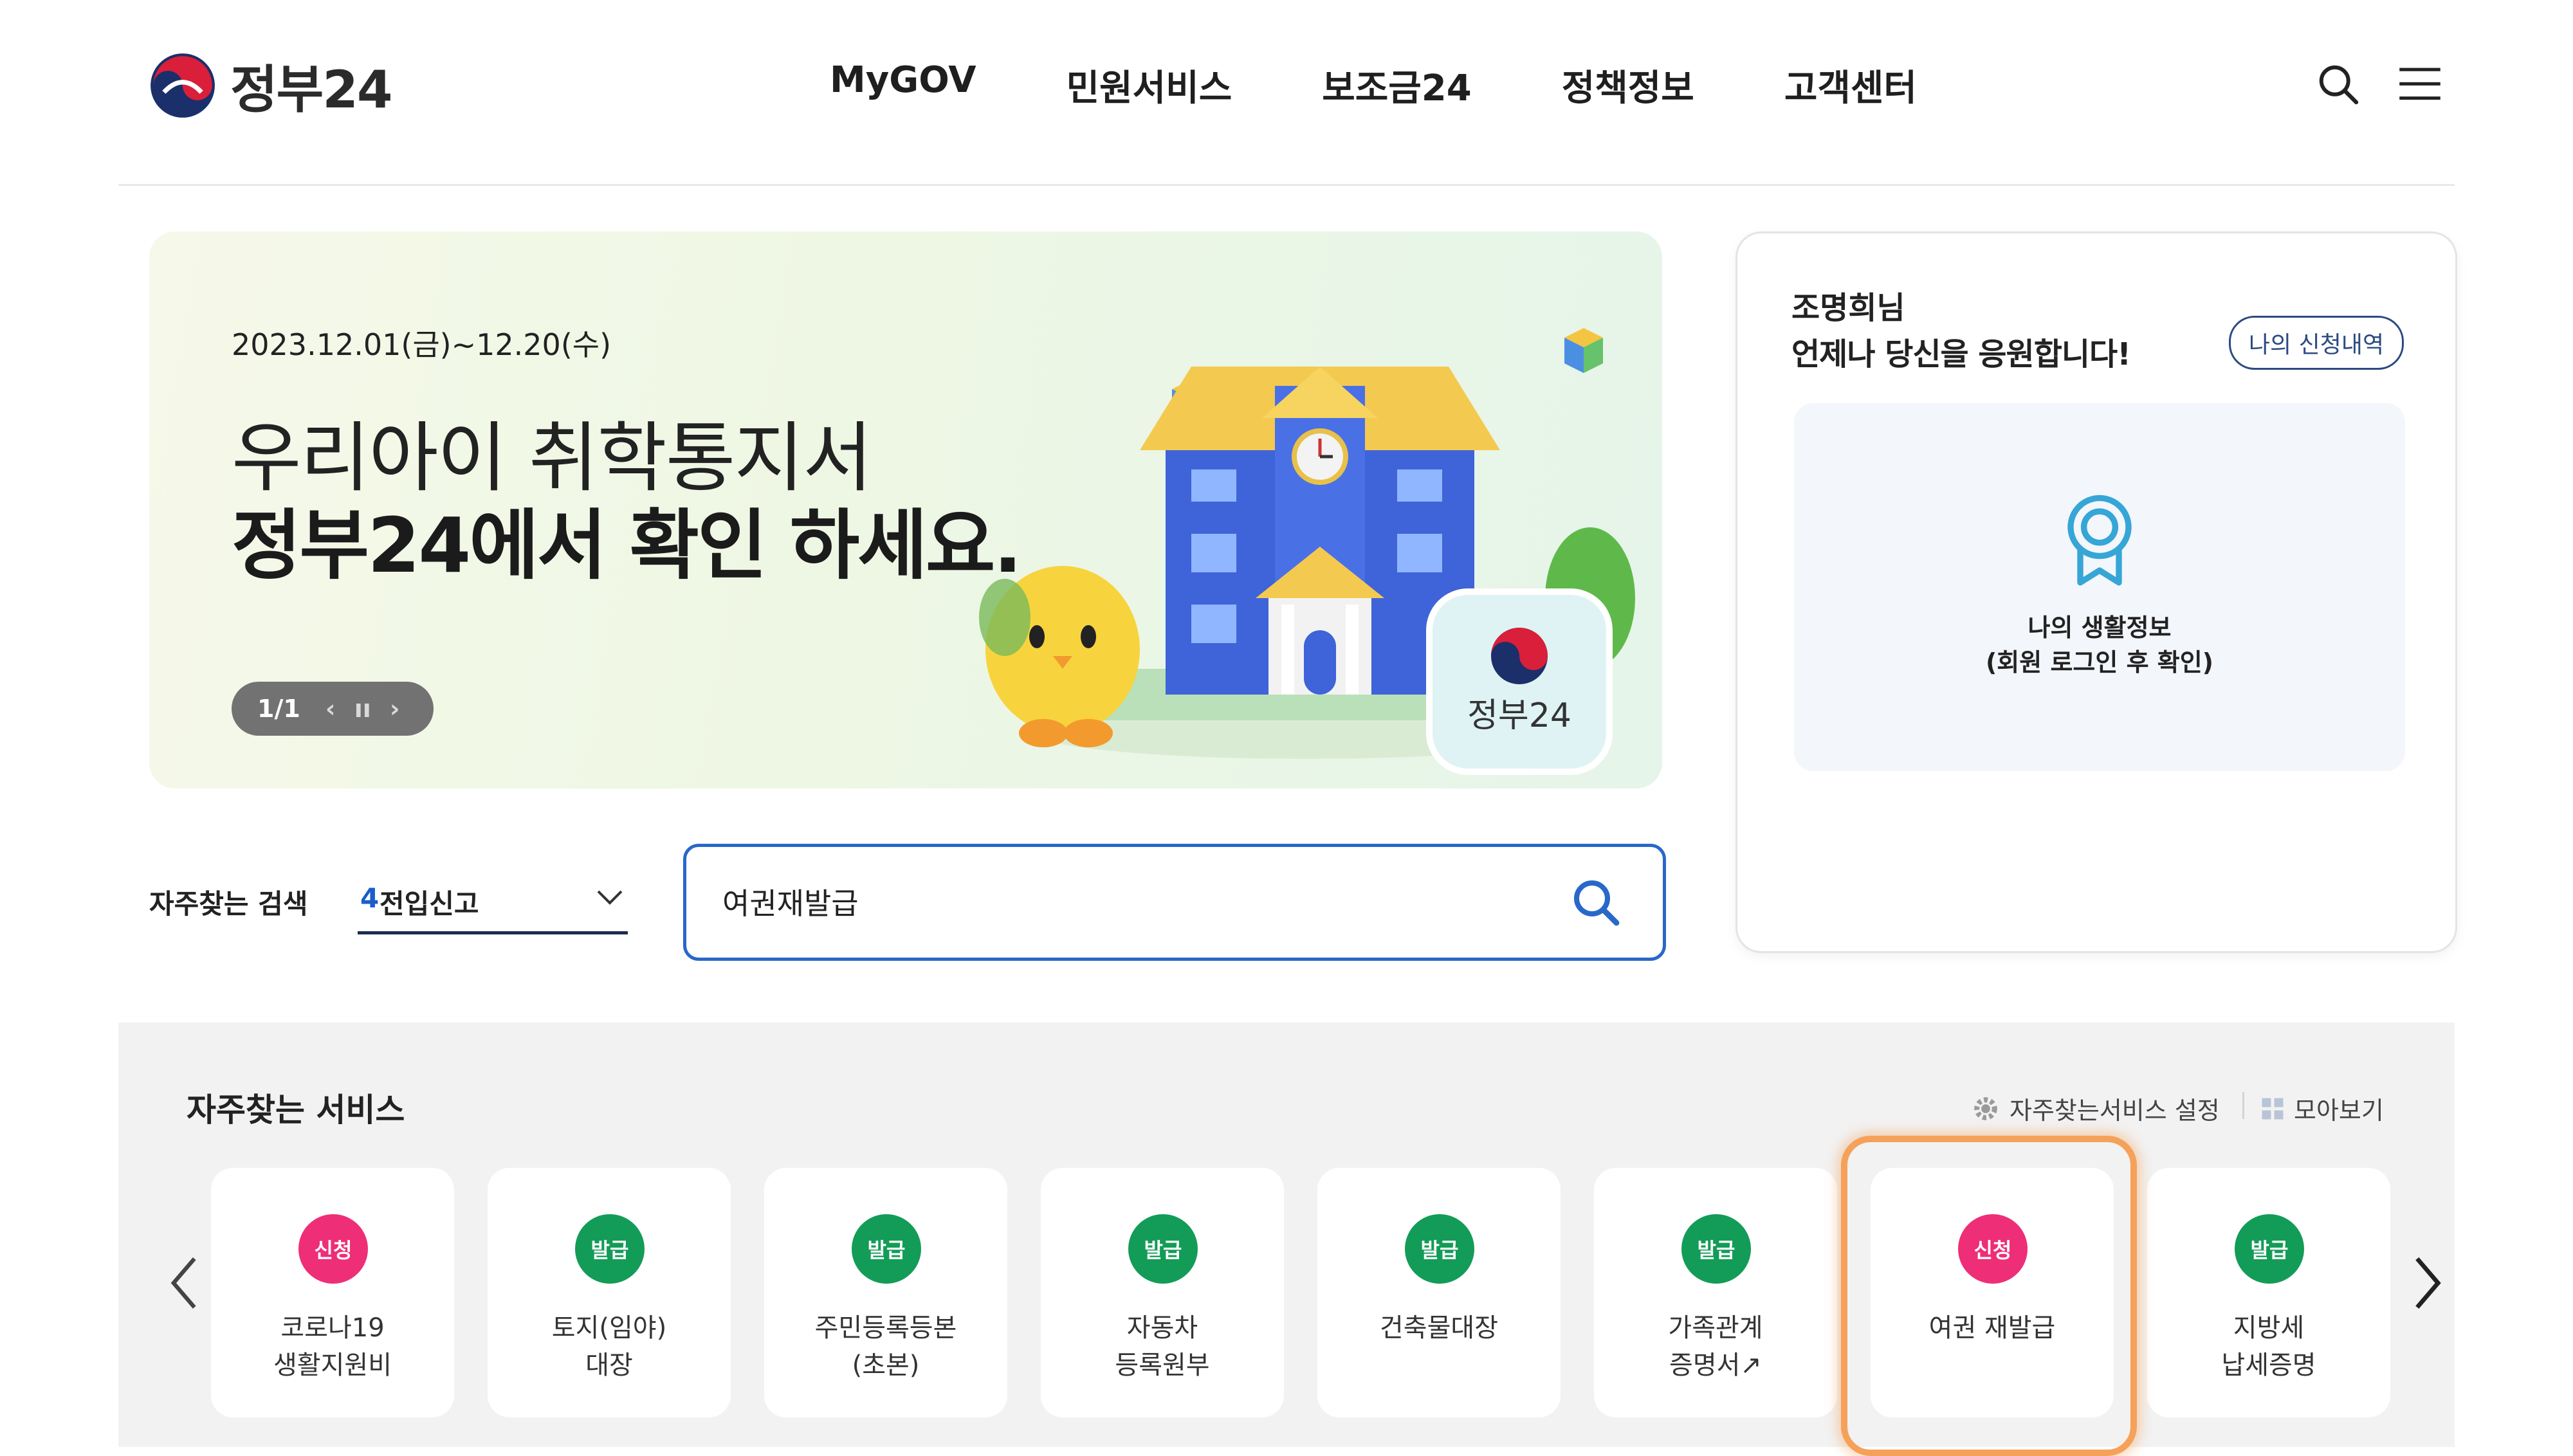 The width and height of the screenshot is (2573, 1456). I want to click on my-life-info-note: (회원 로그인 후 확인), so click(2099, 663).